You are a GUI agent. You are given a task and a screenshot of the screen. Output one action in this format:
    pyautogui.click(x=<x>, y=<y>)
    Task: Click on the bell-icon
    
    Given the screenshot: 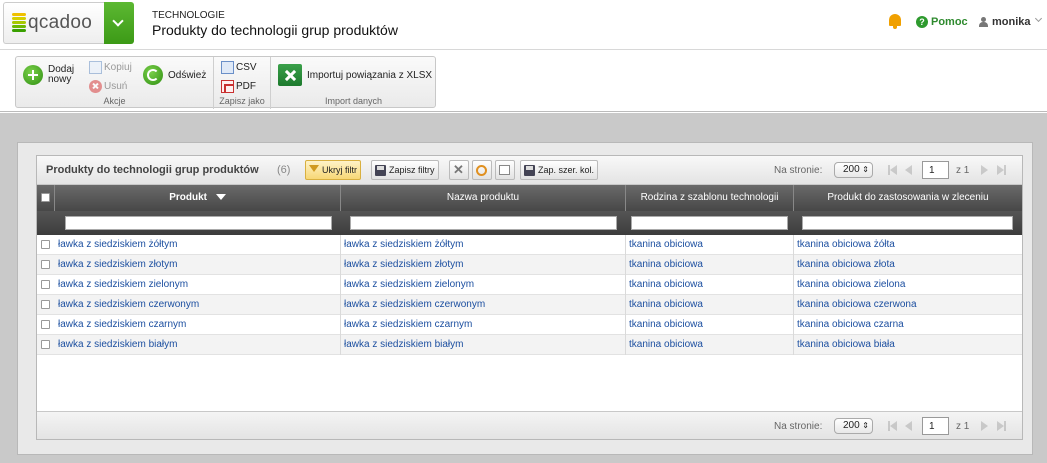 What is the action you would take?
    pyautogui.click(x=895, y=22)
    